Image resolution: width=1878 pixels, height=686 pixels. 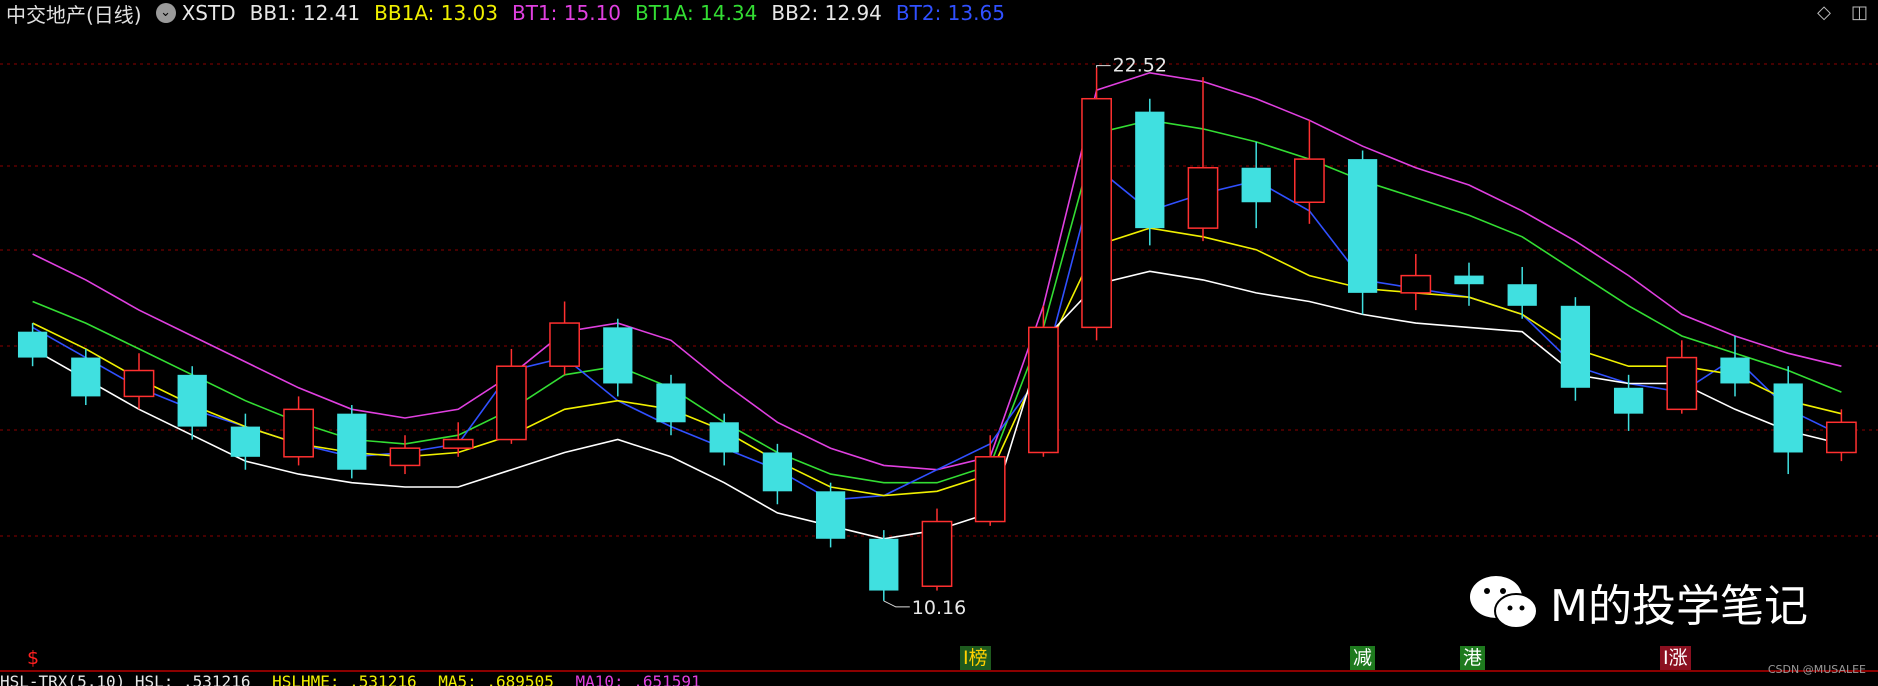 I want to click on panel-icon: ◫, so click(x=1859, y=12).